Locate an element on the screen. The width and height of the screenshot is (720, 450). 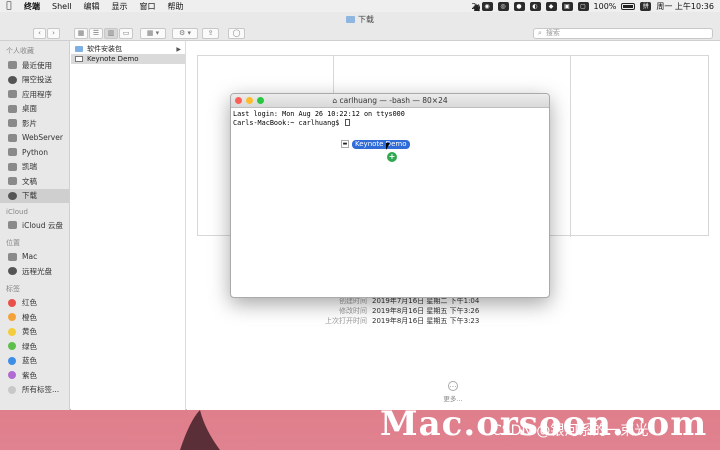
menu-terminal: 终端 is located at coordinates (32, 6).